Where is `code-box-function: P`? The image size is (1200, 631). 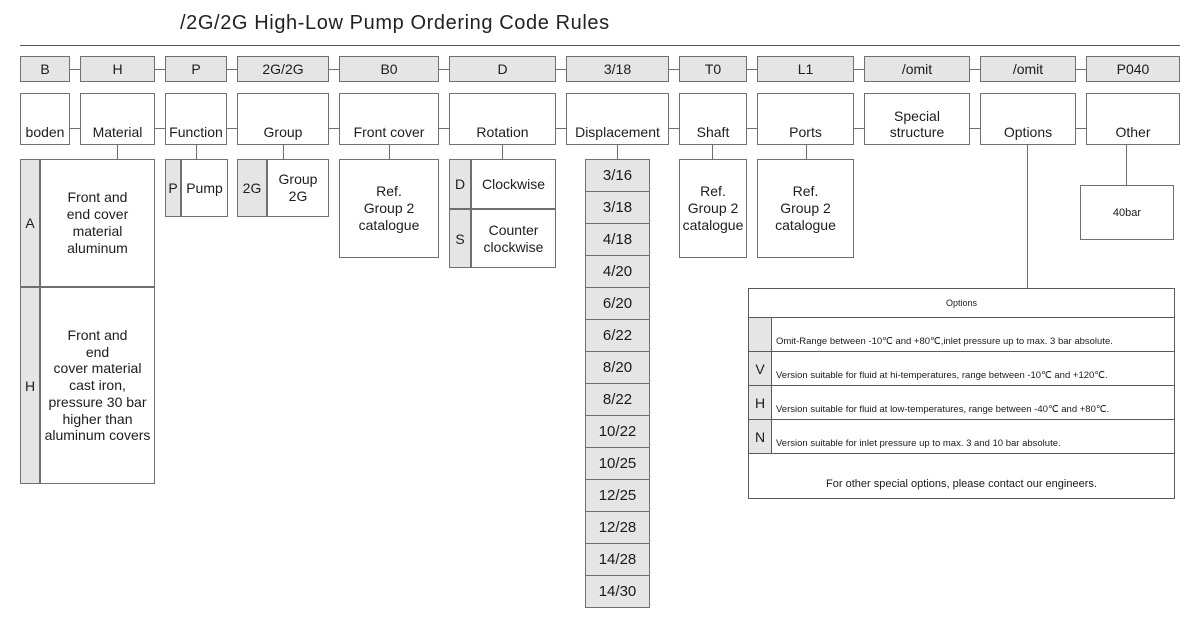
code-box-function: P is located at coordinates (196, 69).